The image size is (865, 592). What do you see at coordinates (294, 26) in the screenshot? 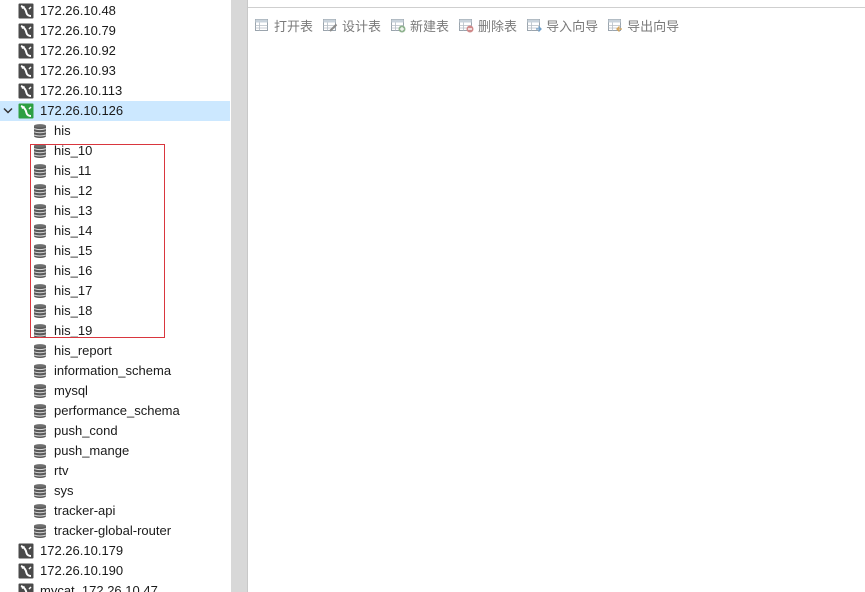
I see `toolbar-button-label: 打开表` at bounding box center [294, 26].